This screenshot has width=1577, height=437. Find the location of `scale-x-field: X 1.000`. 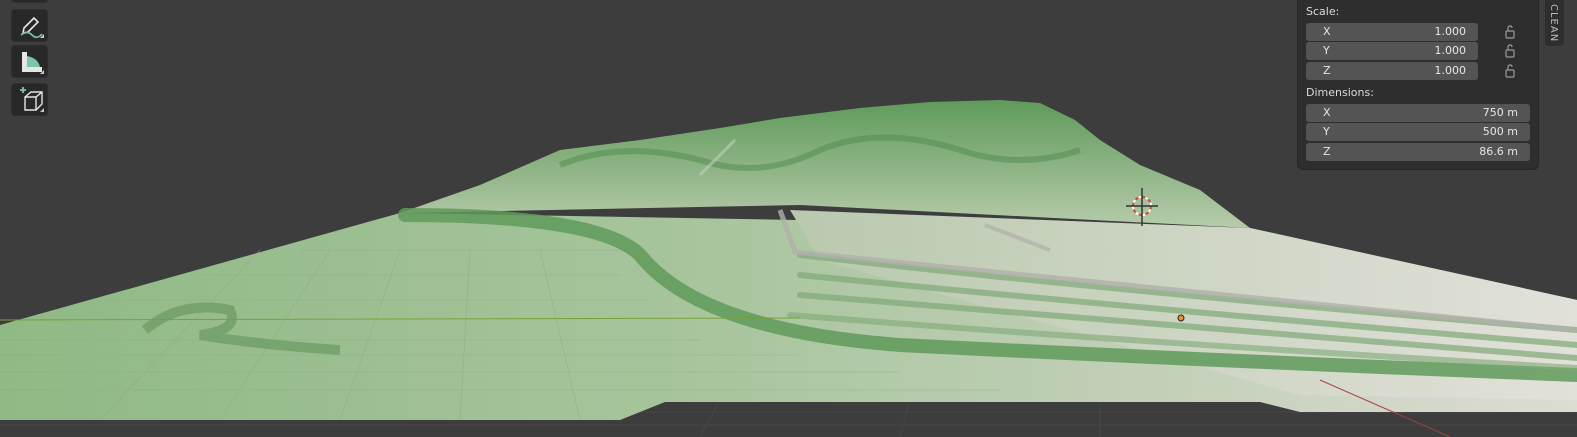

scale-x-field: X 1.000 is located at coordinates (1392, 32).